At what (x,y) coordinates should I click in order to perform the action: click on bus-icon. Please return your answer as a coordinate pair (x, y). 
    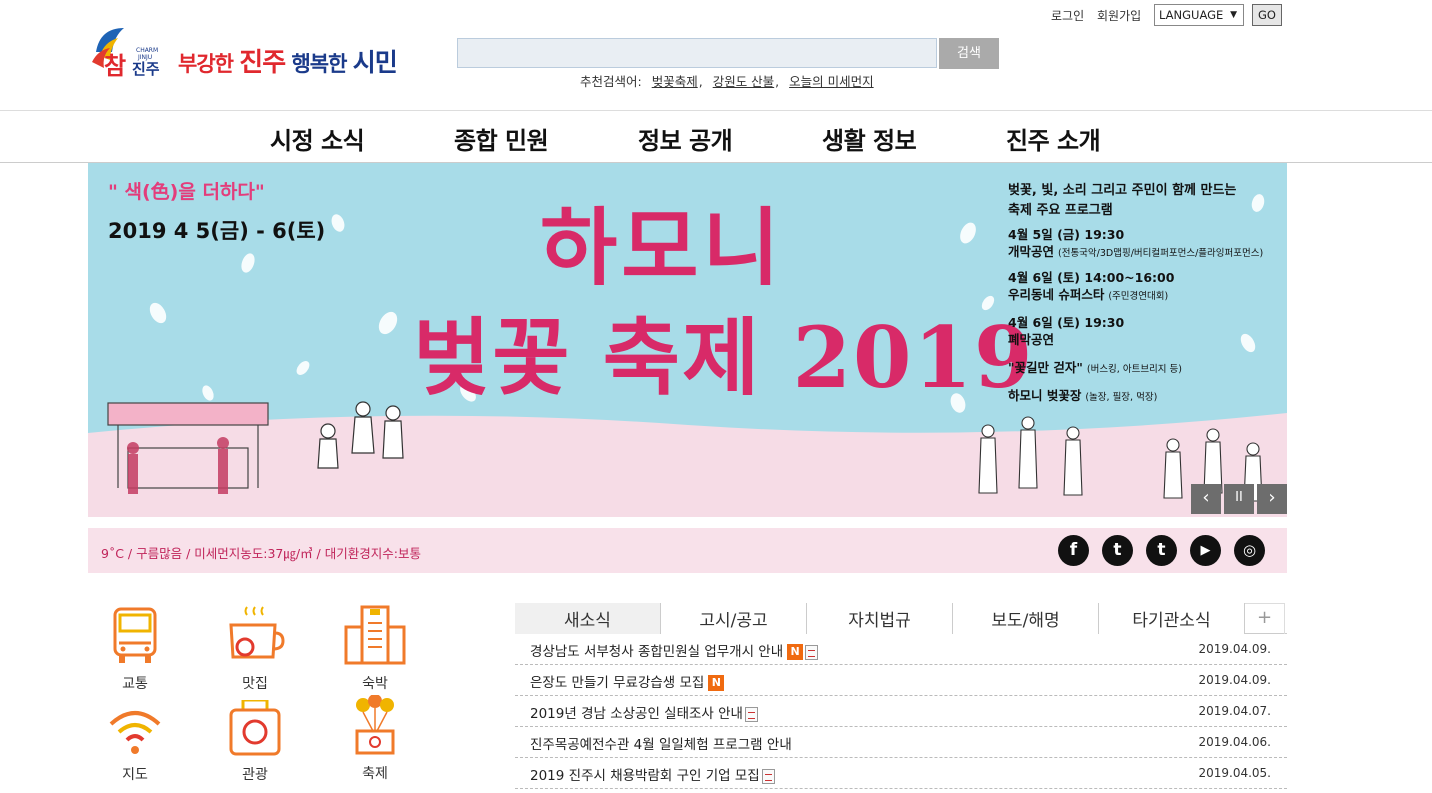
    Looking at the image, I should click on (135, 635).